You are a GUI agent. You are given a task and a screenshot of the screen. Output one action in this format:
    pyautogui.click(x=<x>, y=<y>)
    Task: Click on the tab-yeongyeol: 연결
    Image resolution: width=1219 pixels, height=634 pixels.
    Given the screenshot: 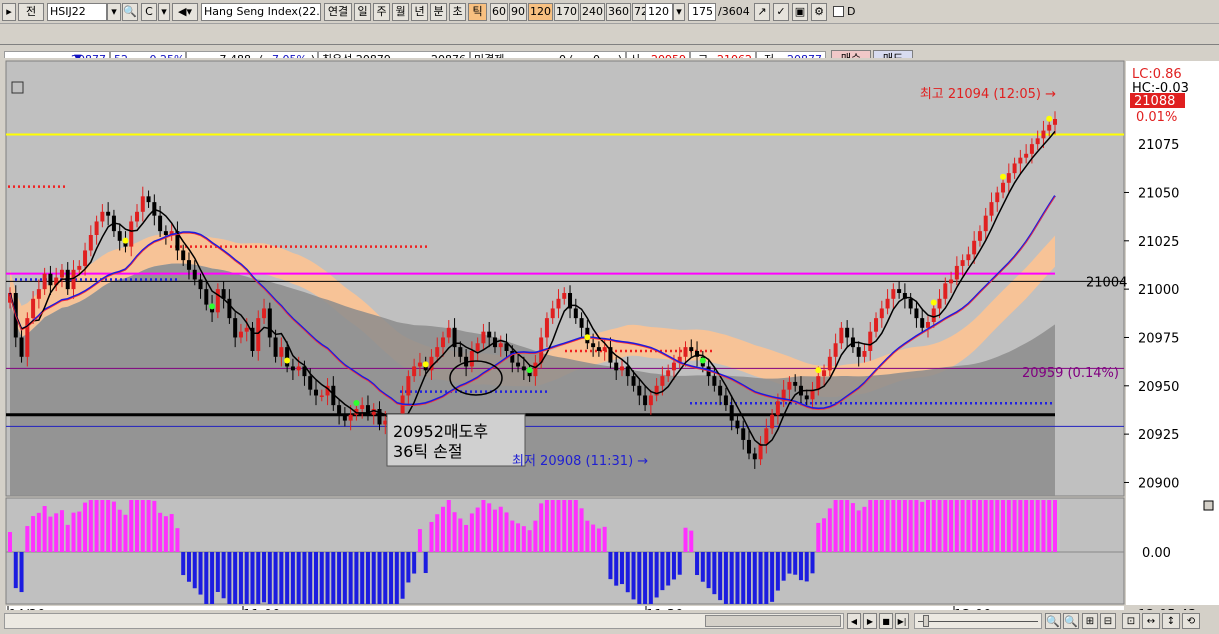 What is the action you would take?
    pyautogui.click(x=338, y=12)
    